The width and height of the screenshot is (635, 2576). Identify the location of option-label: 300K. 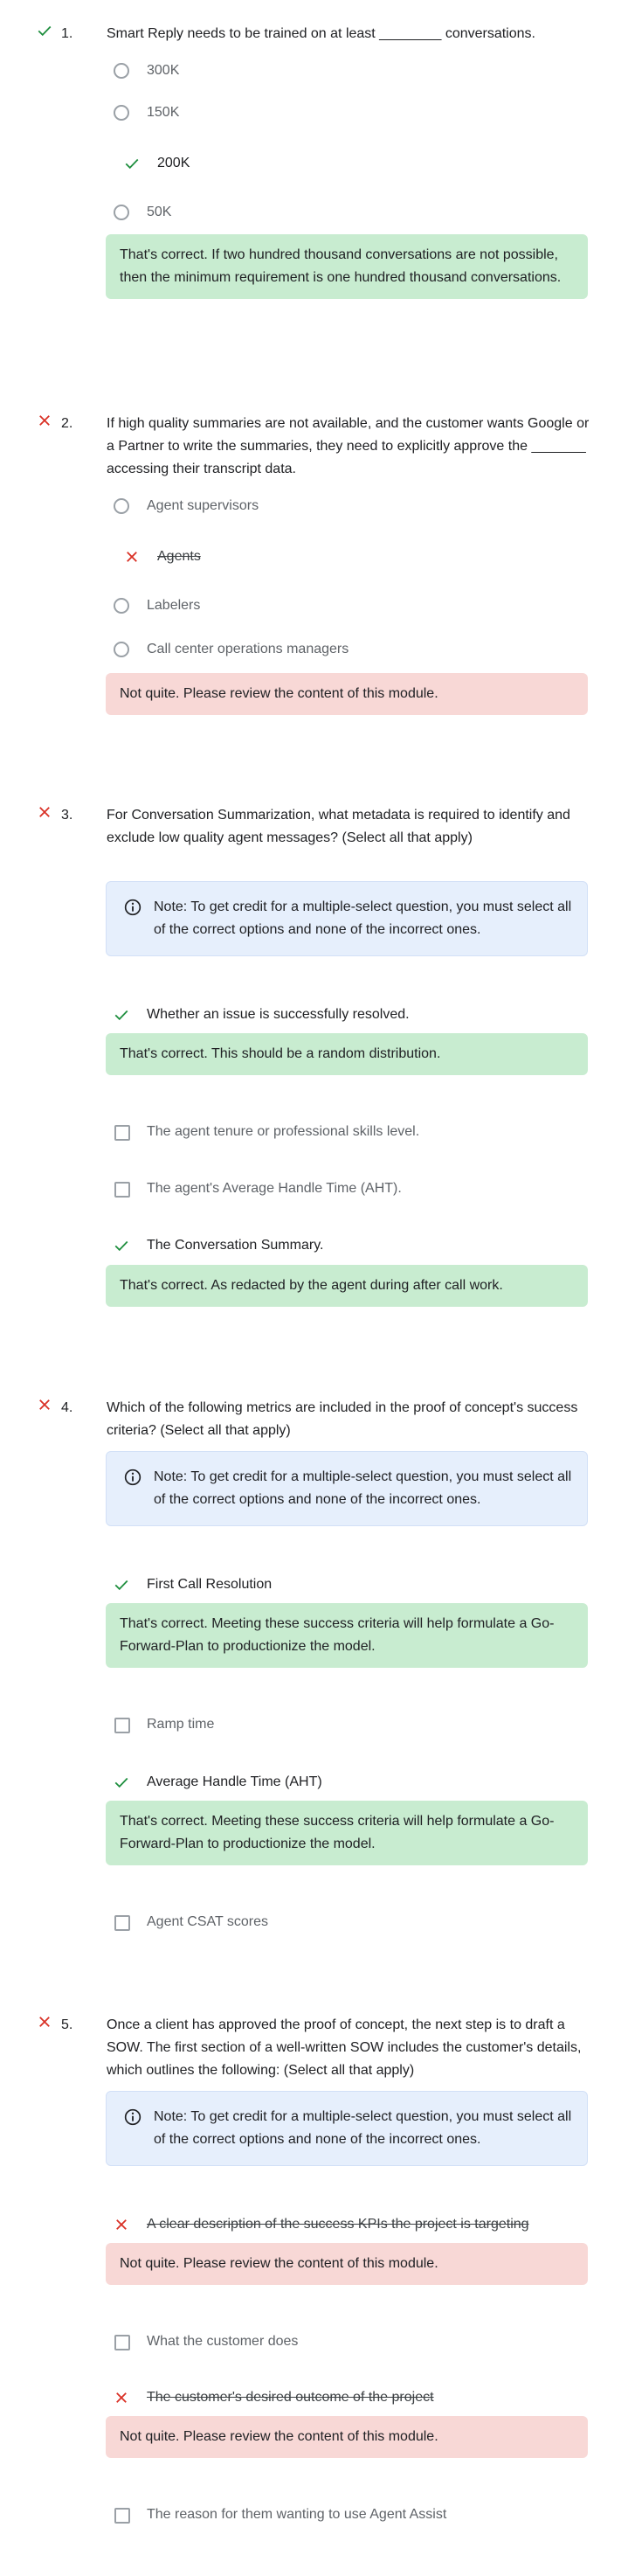
(164, 70).